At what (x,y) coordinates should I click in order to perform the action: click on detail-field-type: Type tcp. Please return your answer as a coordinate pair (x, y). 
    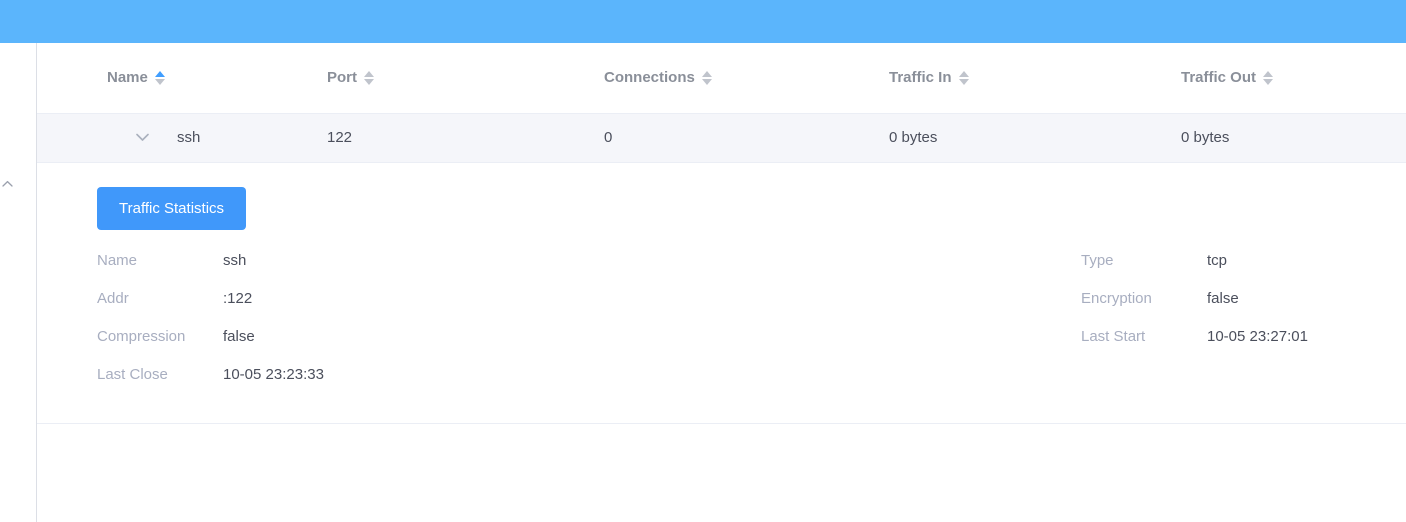
    Looking at the image, I should click on (1243, 271).